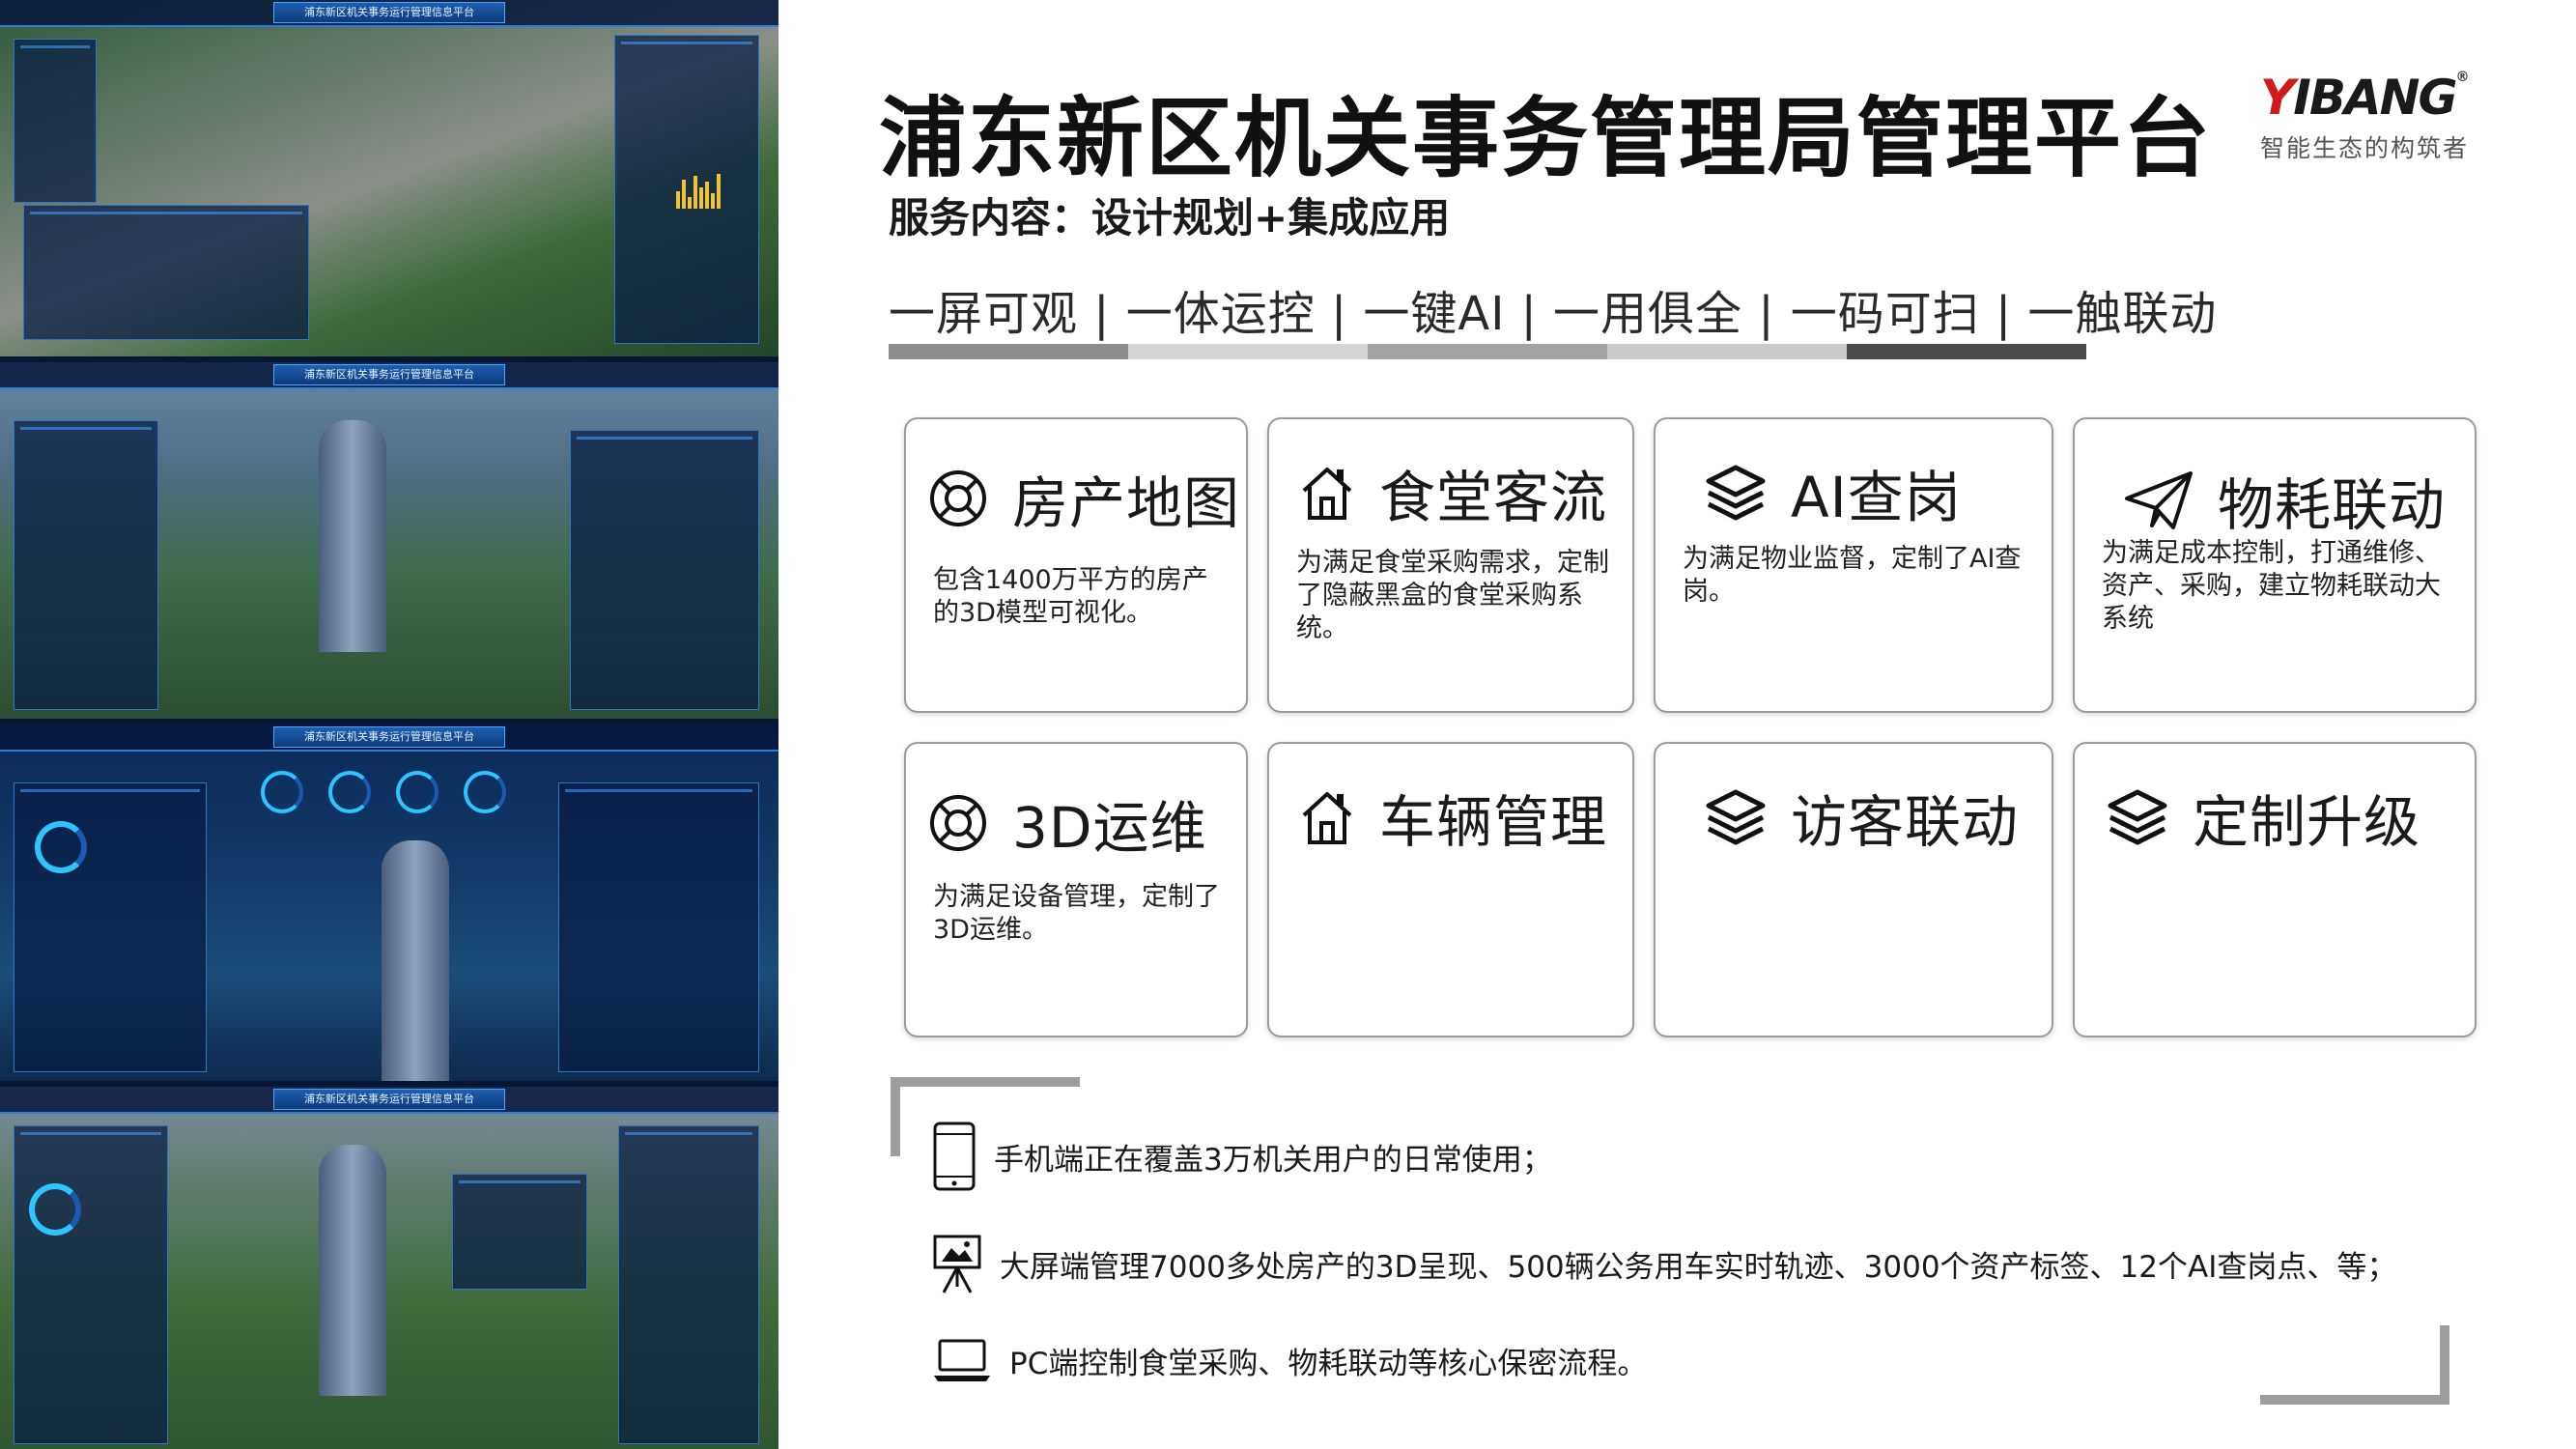 The height and width of the screenshot is (1449, 2576). Describe the element at coordinates (1905, 822) in the screenshot. I see `feature-card-title: 访客联动` at that location.